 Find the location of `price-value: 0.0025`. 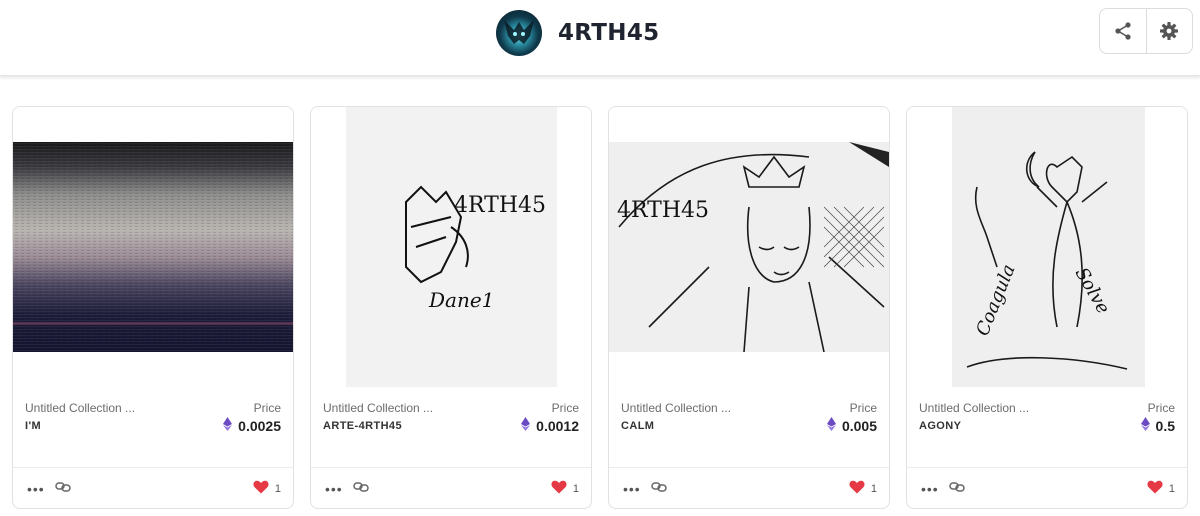

price-value: 0.0025 is located at coordinates (252, 425).